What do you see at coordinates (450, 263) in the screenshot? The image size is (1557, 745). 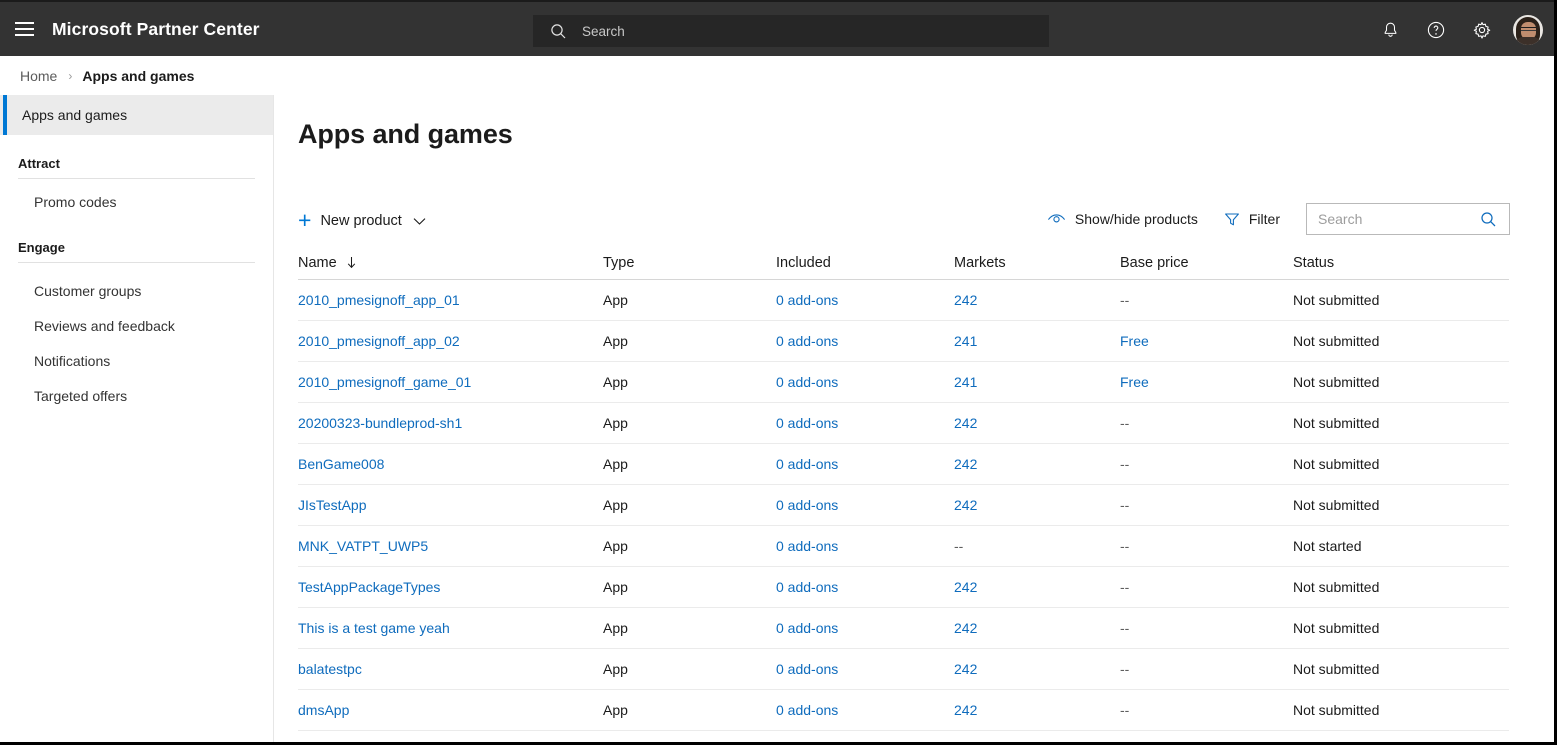 I see `column-header-name: Name` at bounding box center [450, 263].